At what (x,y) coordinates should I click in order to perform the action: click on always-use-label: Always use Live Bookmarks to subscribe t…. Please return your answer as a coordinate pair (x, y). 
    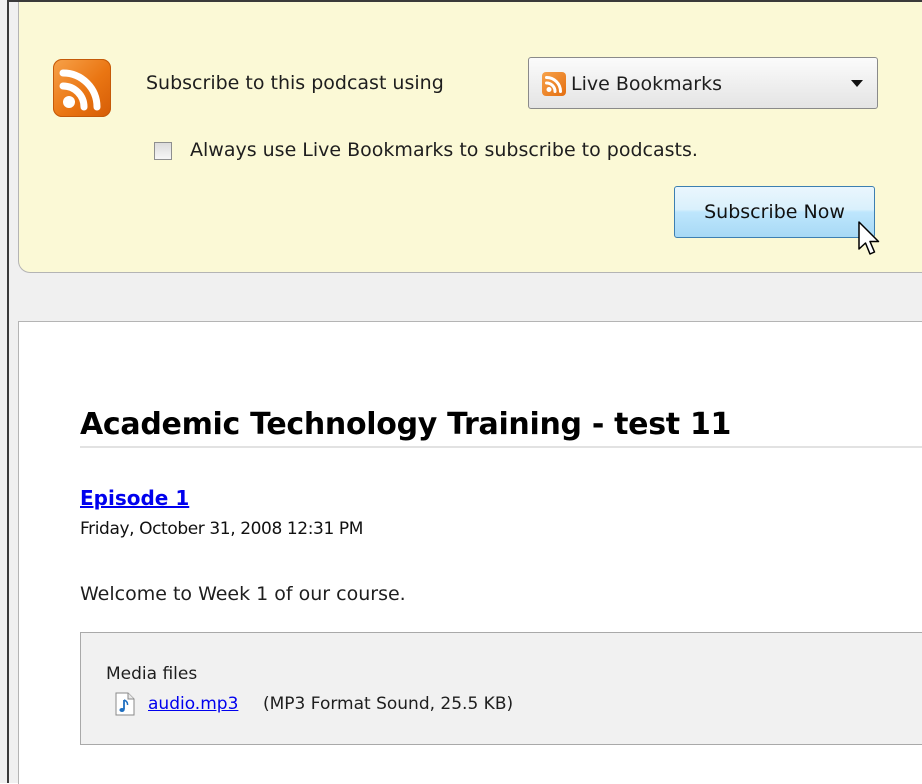
    Looking at the image, I should click on (444, 150).